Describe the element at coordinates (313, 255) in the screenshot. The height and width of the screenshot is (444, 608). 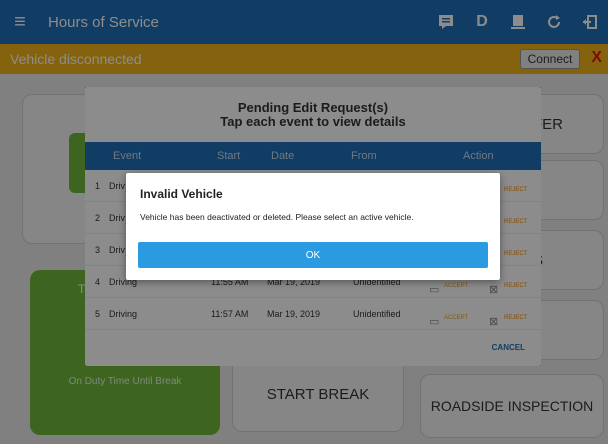
I see `ok-button: OK` at that location.